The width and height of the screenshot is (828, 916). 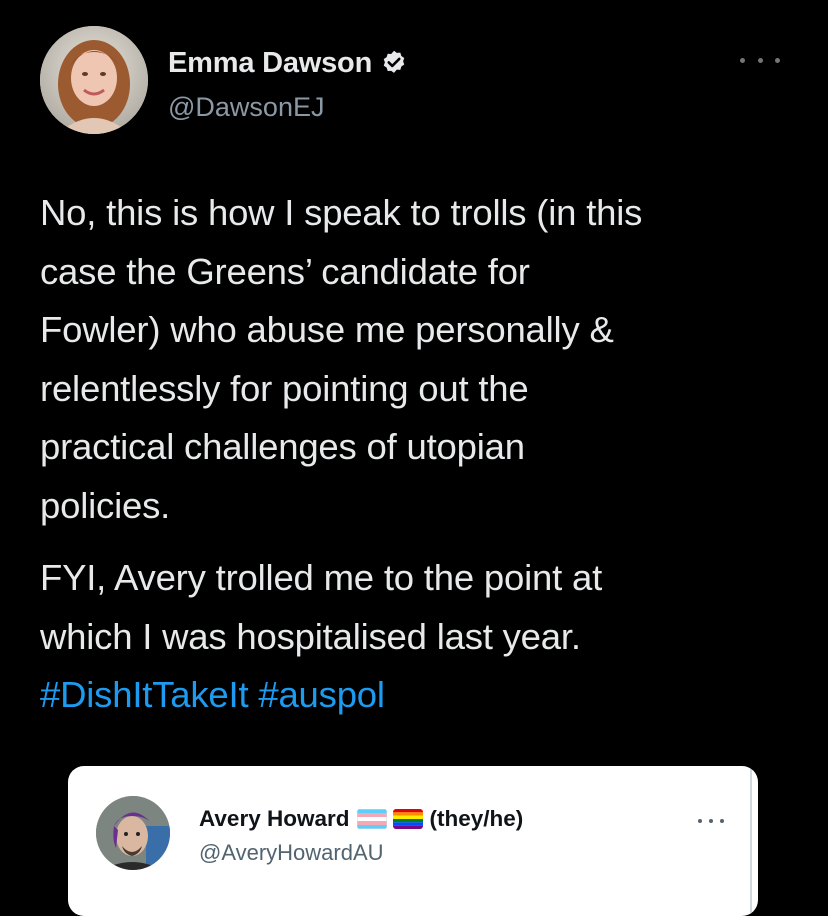 I want to click on quoted-author-name: Avery Howard, so click(x=274, y=819).